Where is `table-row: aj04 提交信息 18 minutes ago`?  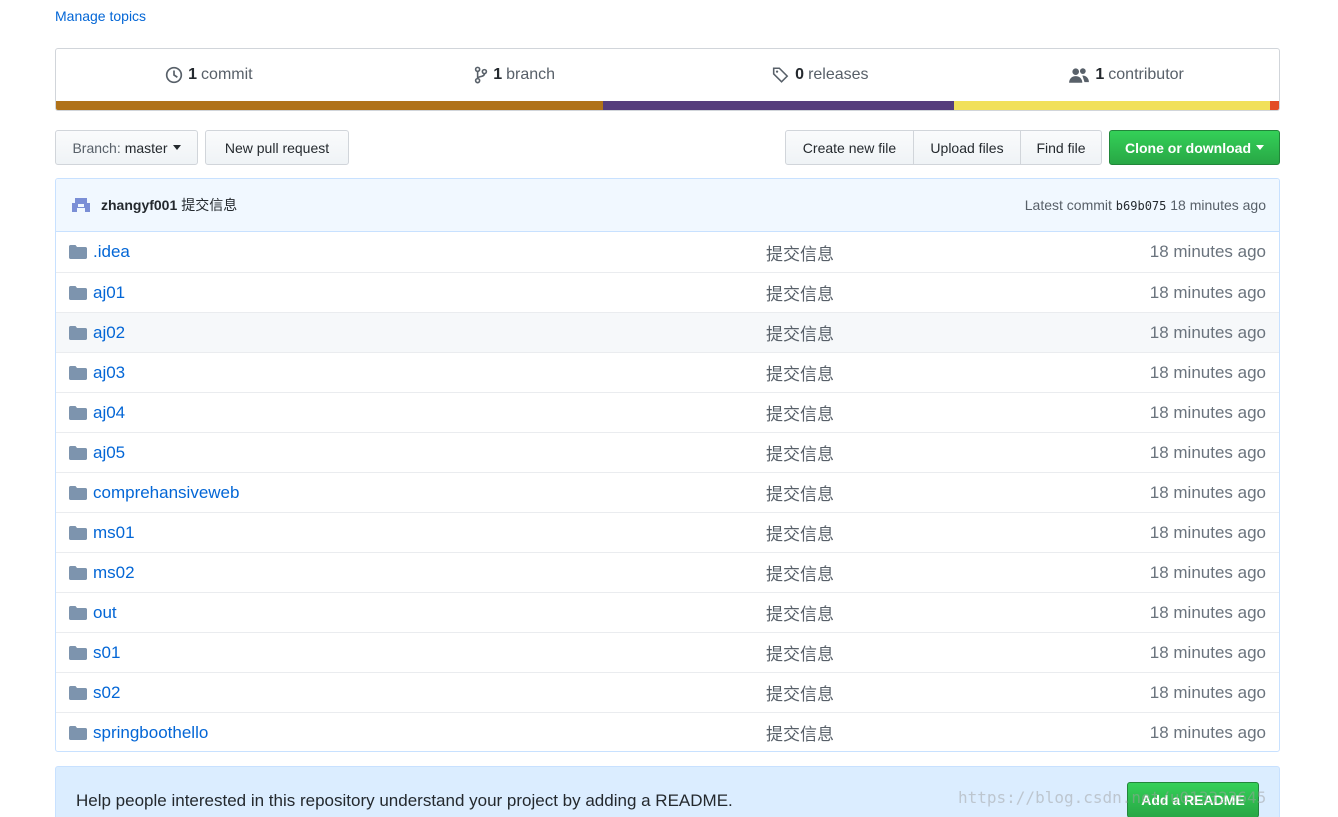 table-row: aj04 提交信息 18 minutes ago is located at coordinates (667, 412).